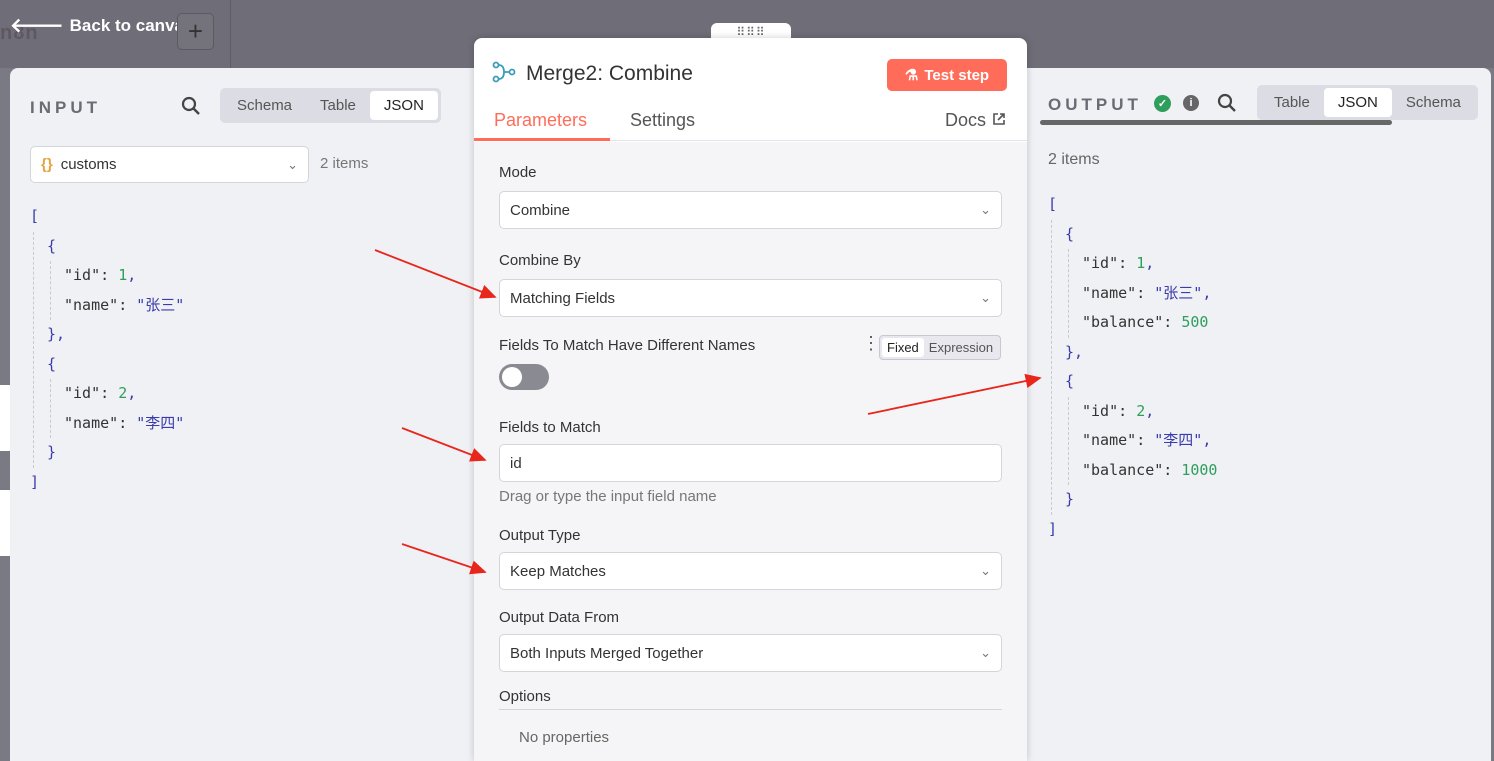 Image resolution: width=1494 pixels, height=761 pixels. Describe the element at coordinates (1191, 103) in the screenshot. I see `info-icon: i` at that location.